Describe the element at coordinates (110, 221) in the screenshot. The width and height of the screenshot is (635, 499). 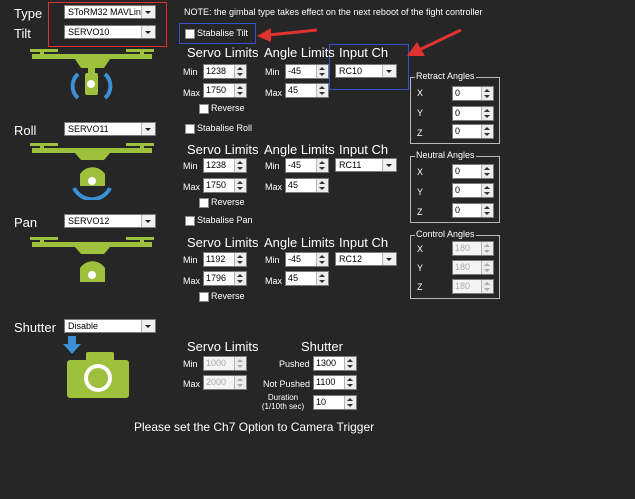
I see `pan-servo-select: SERVO12` at that location.